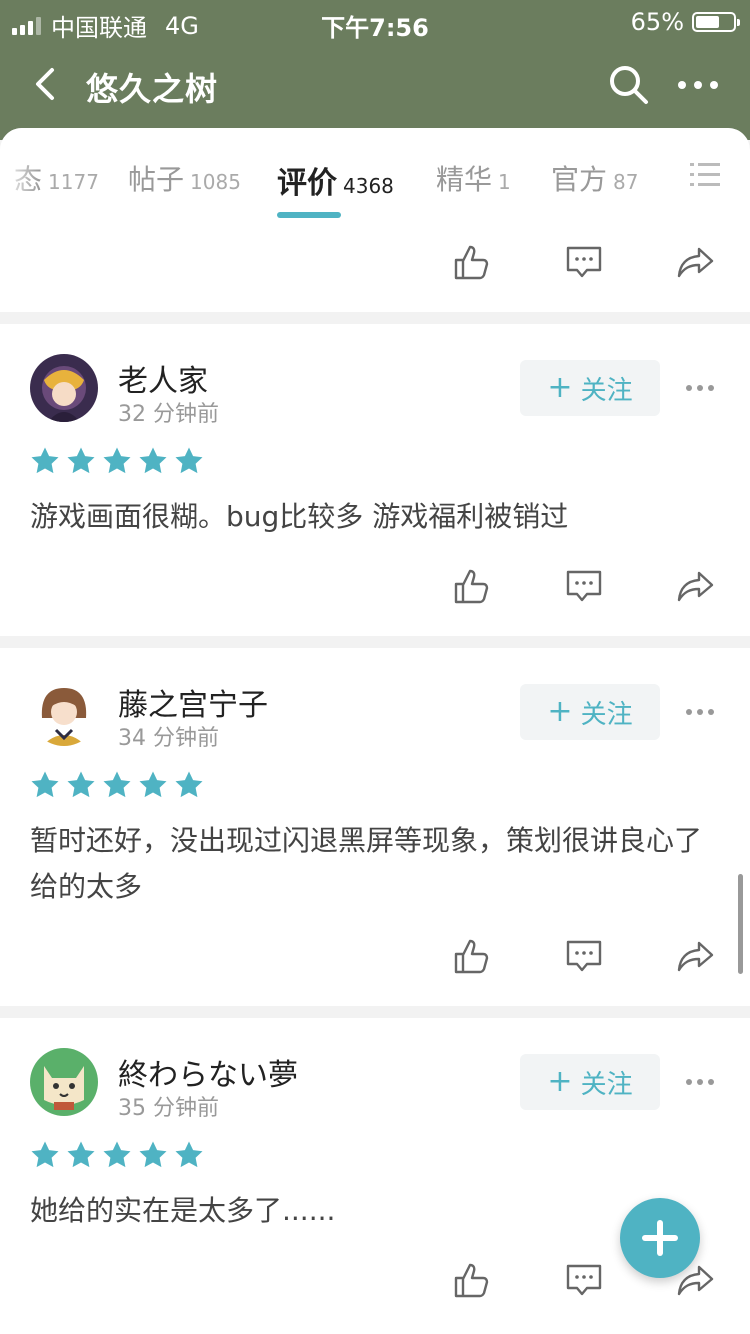 This screenshot has height=1334, width=750. What do you see at coordinates (20, 174) in the screenshot?
I see `tab-fade` at bounding box center [20, 174].